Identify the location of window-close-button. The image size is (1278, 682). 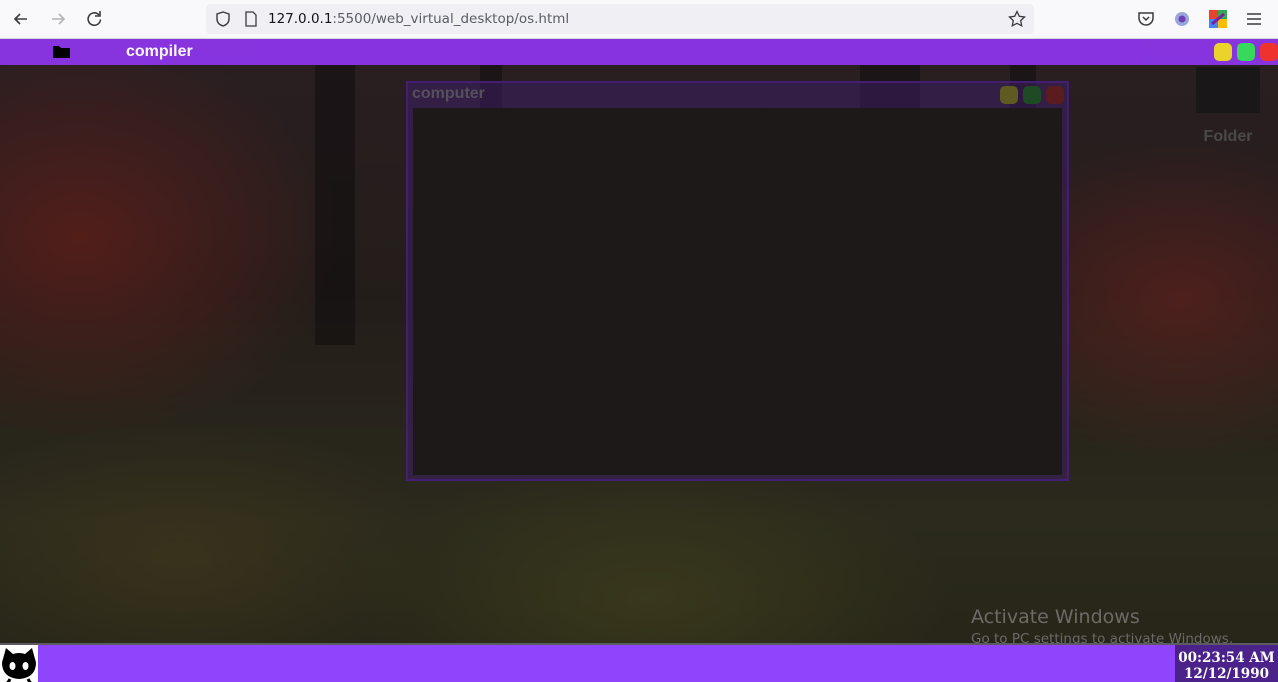
(1055, 95).